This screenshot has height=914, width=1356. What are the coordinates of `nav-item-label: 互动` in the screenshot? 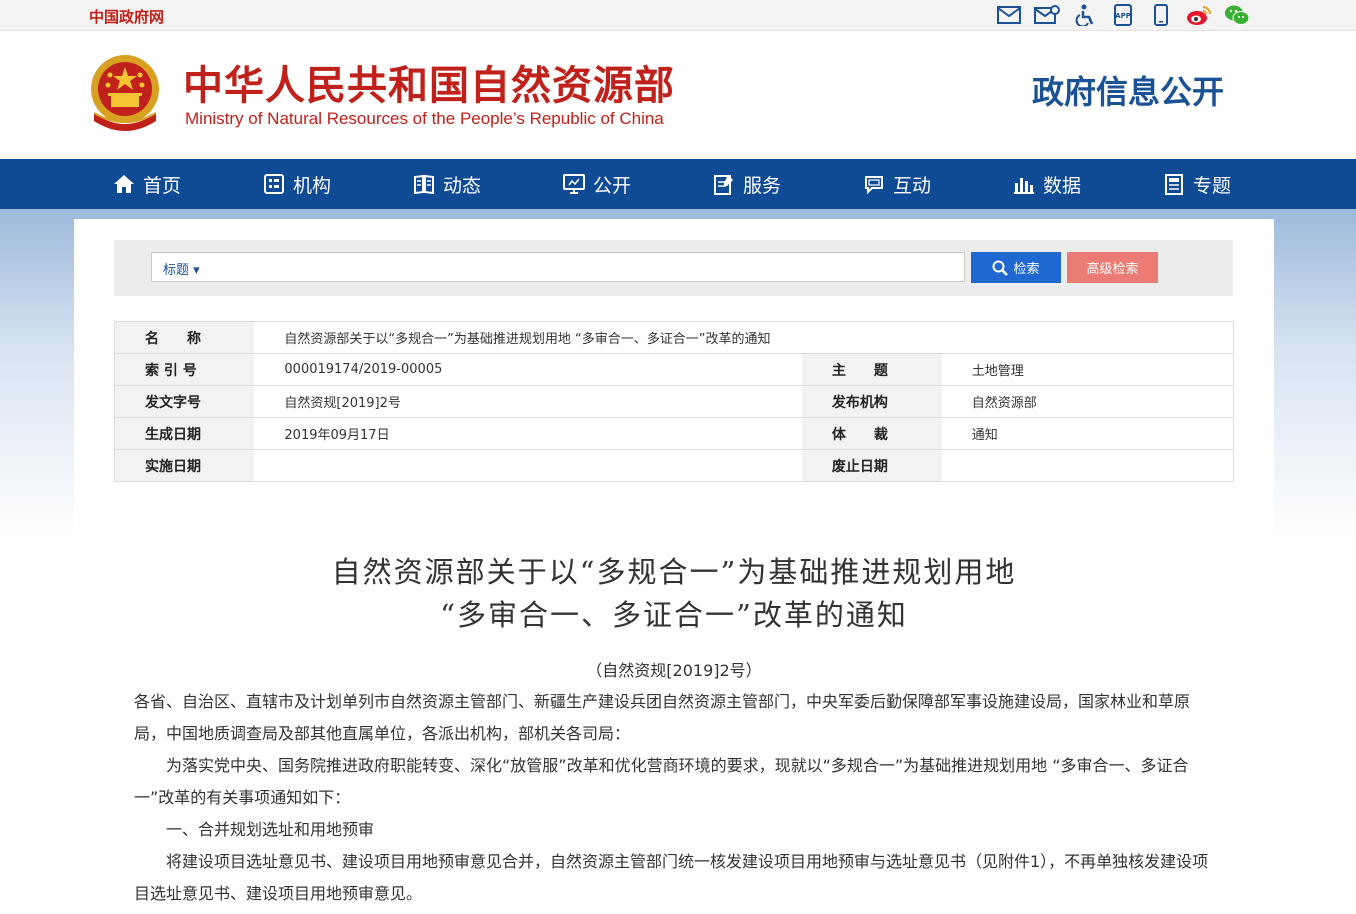 It's located at (912, 185).